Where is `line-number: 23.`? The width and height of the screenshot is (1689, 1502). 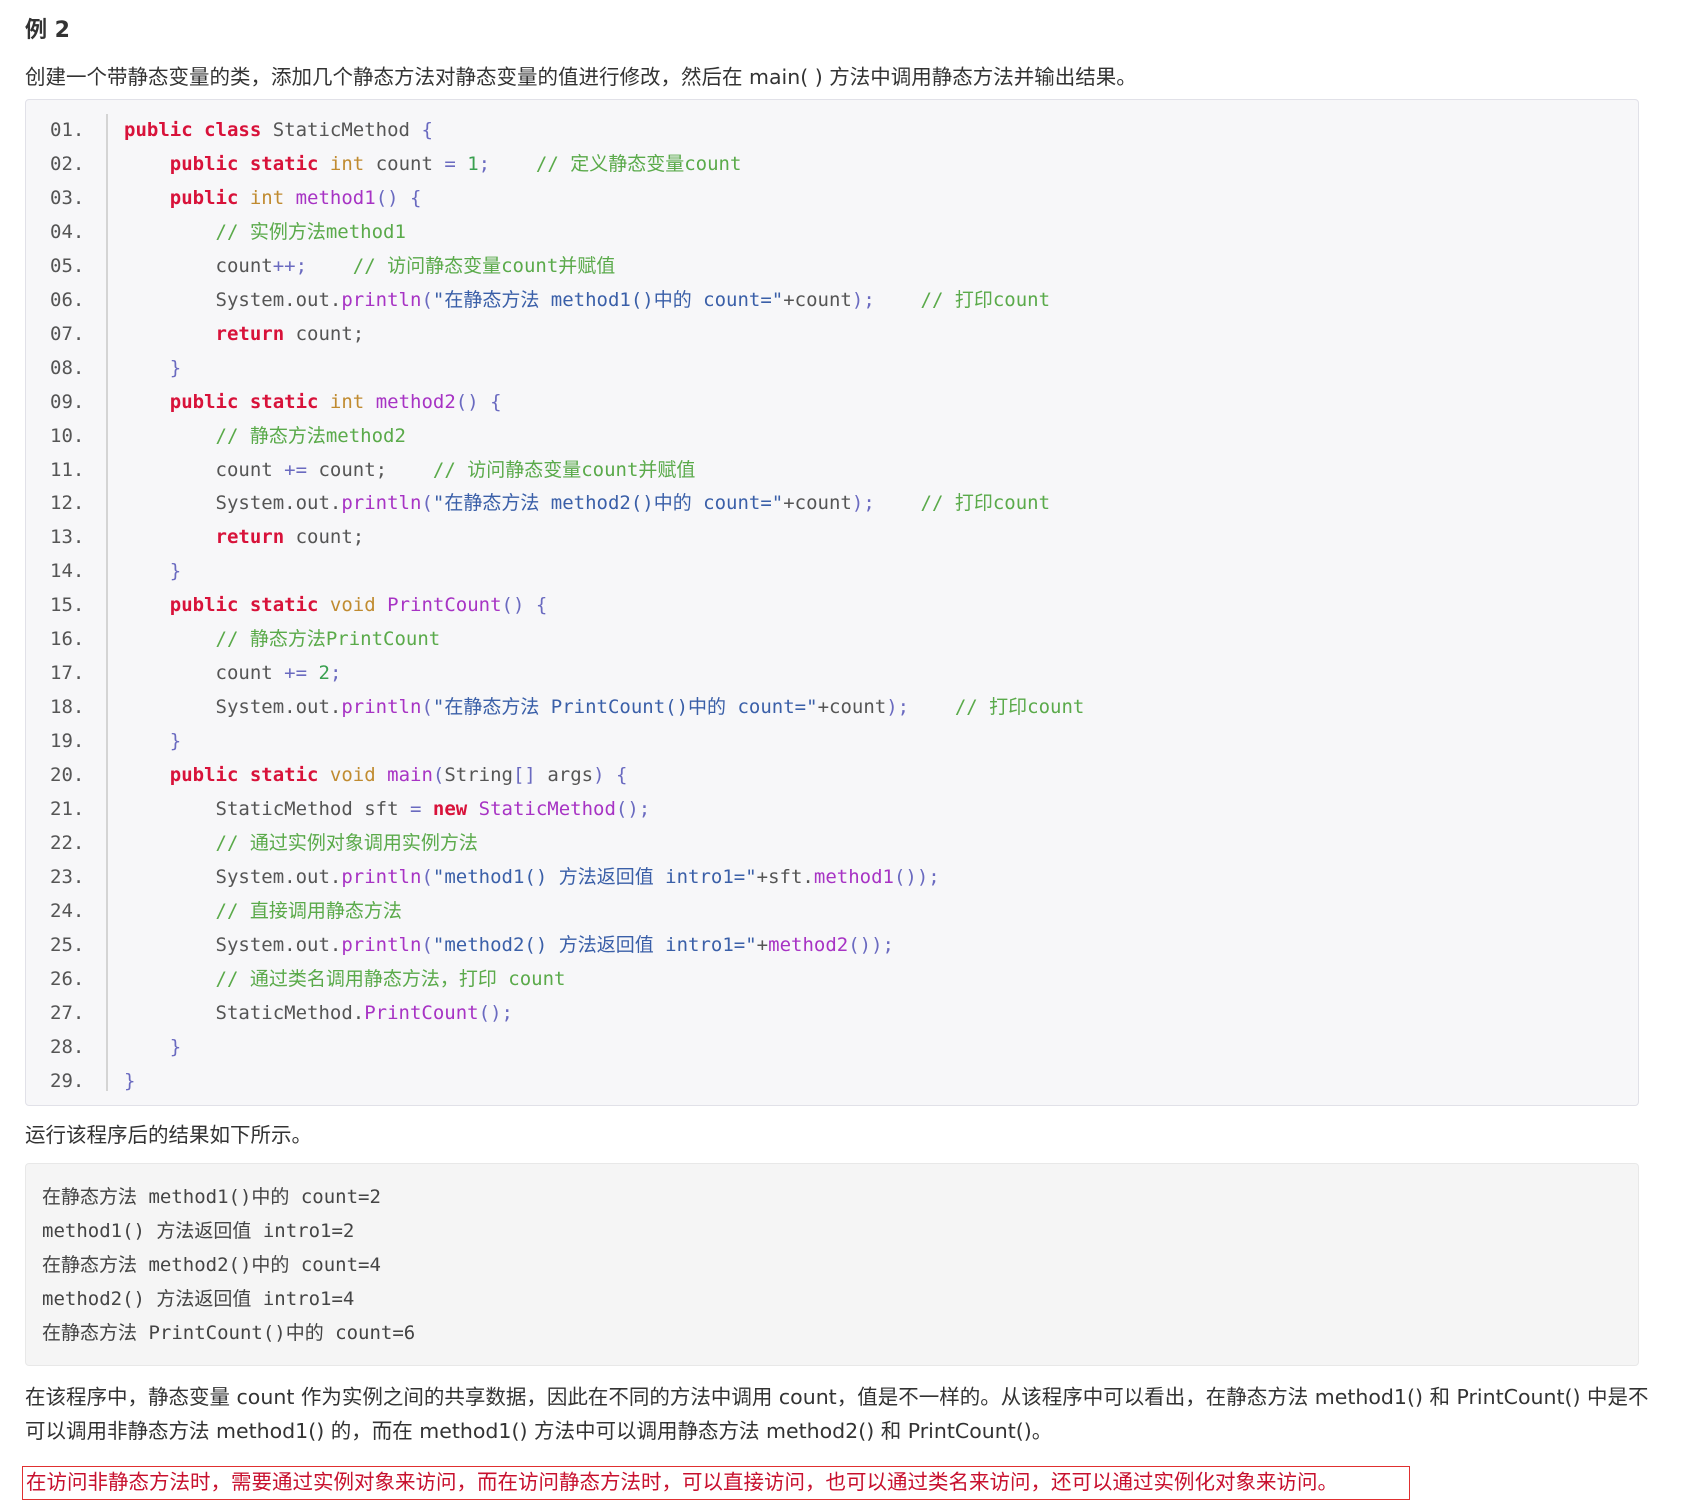
line-number: 23. is located at coordinates (67, 876).